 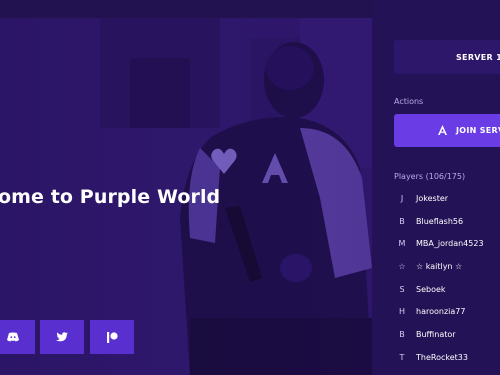 What do you see at coordinates (442, 130) in the screenshot?
I see `altv-logo-icon` at bounding box center [442, 130].